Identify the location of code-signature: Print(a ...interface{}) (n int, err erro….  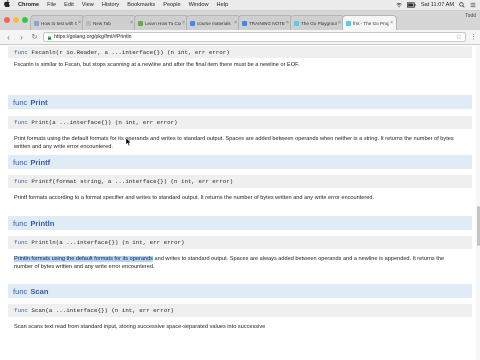
(102, 122).